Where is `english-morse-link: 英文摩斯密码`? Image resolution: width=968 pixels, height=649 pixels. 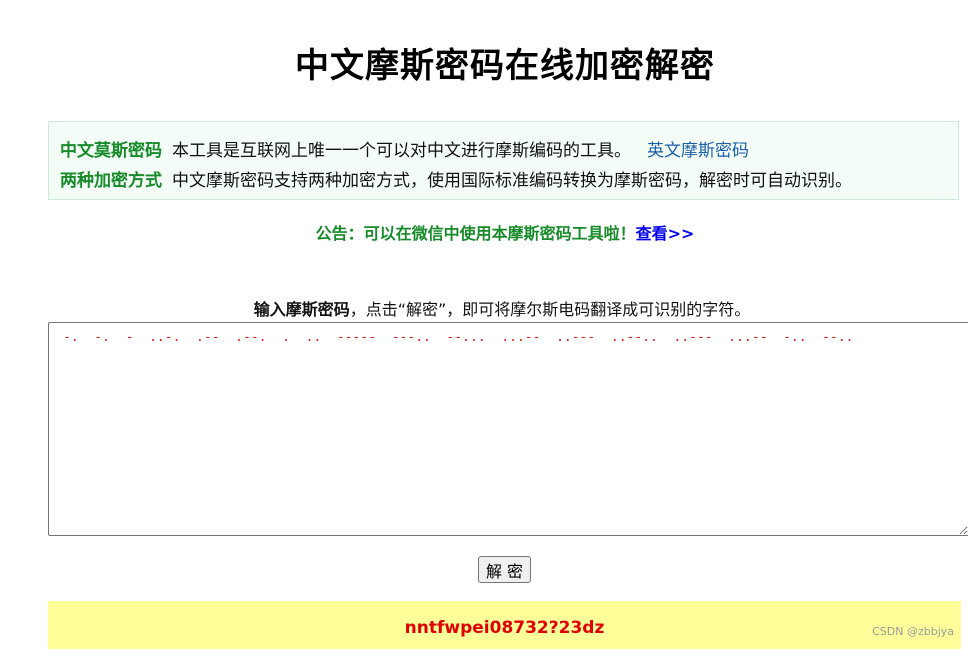 english-morse-link: 英文摩斯密码 is located at coordinates (698, 151).